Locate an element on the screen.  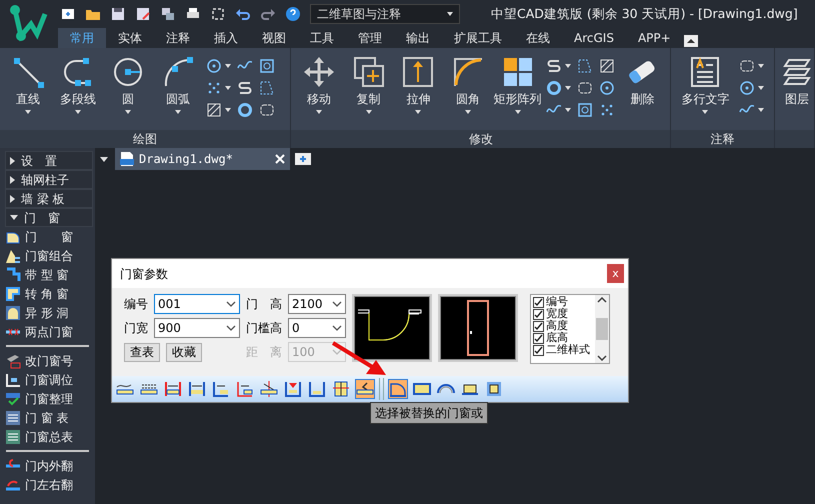
ribbon-tab: 常用 is located at coordinates (82, 38).